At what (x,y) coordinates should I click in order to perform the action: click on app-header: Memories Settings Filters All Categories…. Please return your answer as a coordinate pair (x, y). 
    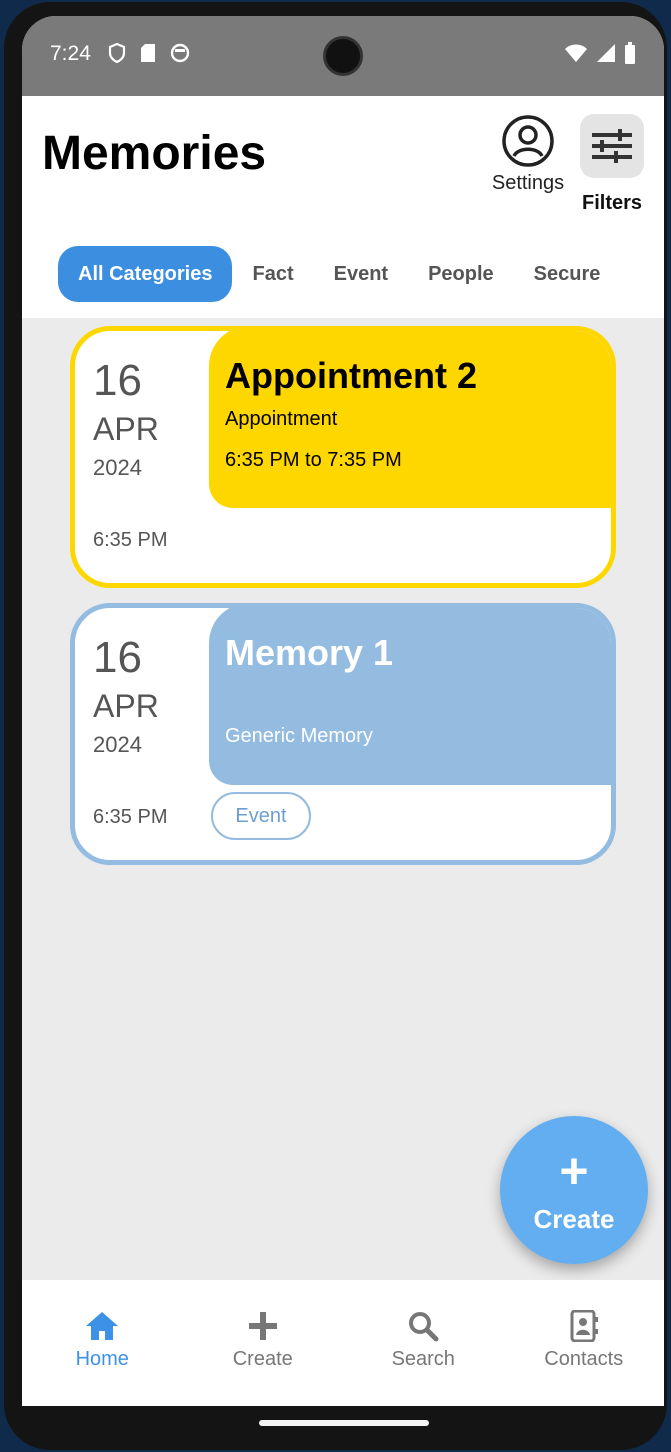
    Looking at the image, I should click on (343, 207).